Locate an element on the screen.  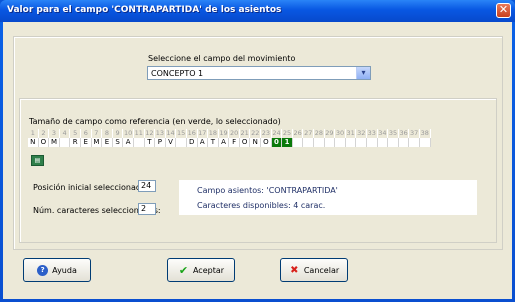
help-button-label: Ayuda is located at coordinates (64, 270).